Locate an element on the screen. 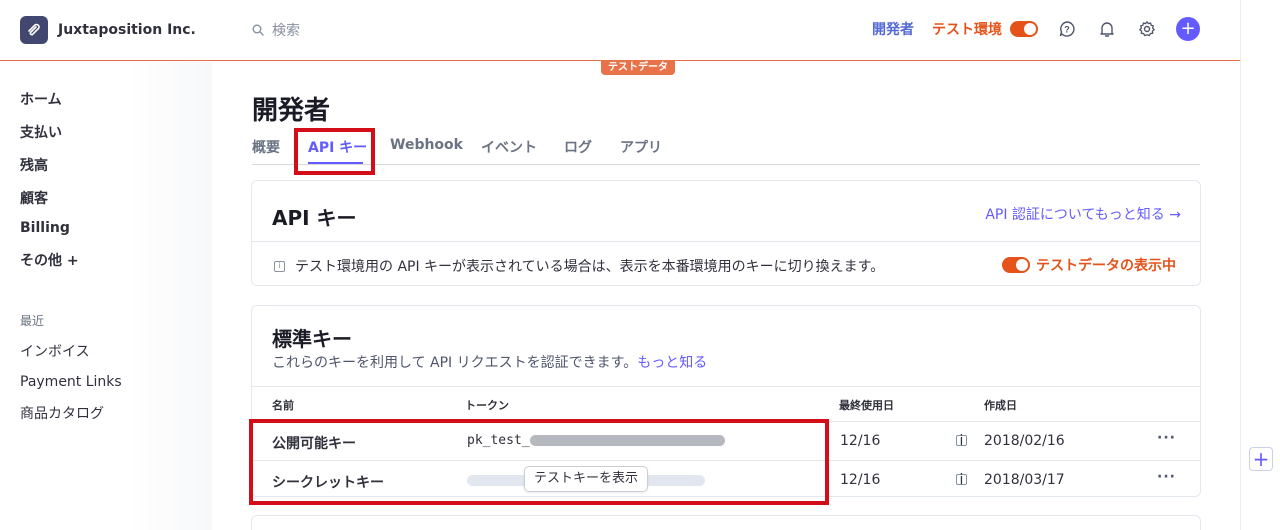 The height and width of the screenshot is (530, 1280). test-data-badge: テストデータ is located at coordinates (638, 68).